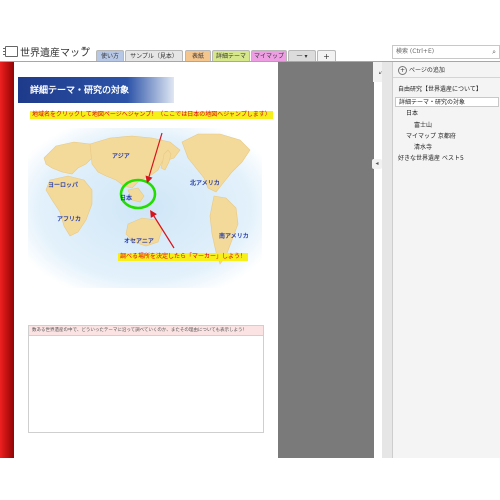  I want to click on page-item: 自由研究【世界遺産について】, so click(440, 90).